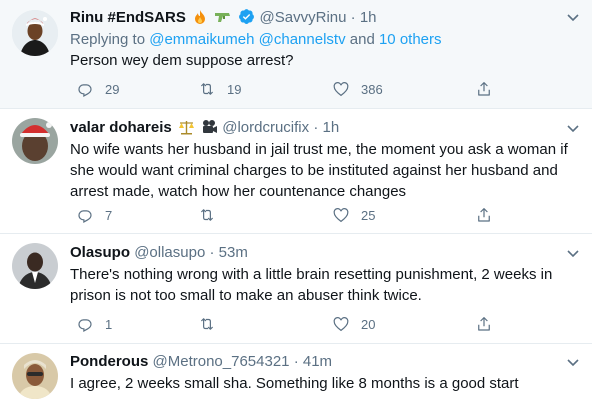 Image resolution: width=592 pixels, height=403 pixels. Describe the element at coordinates (285, 215) in the screenshot. I see `tweet-actions: 7 25` at that location.